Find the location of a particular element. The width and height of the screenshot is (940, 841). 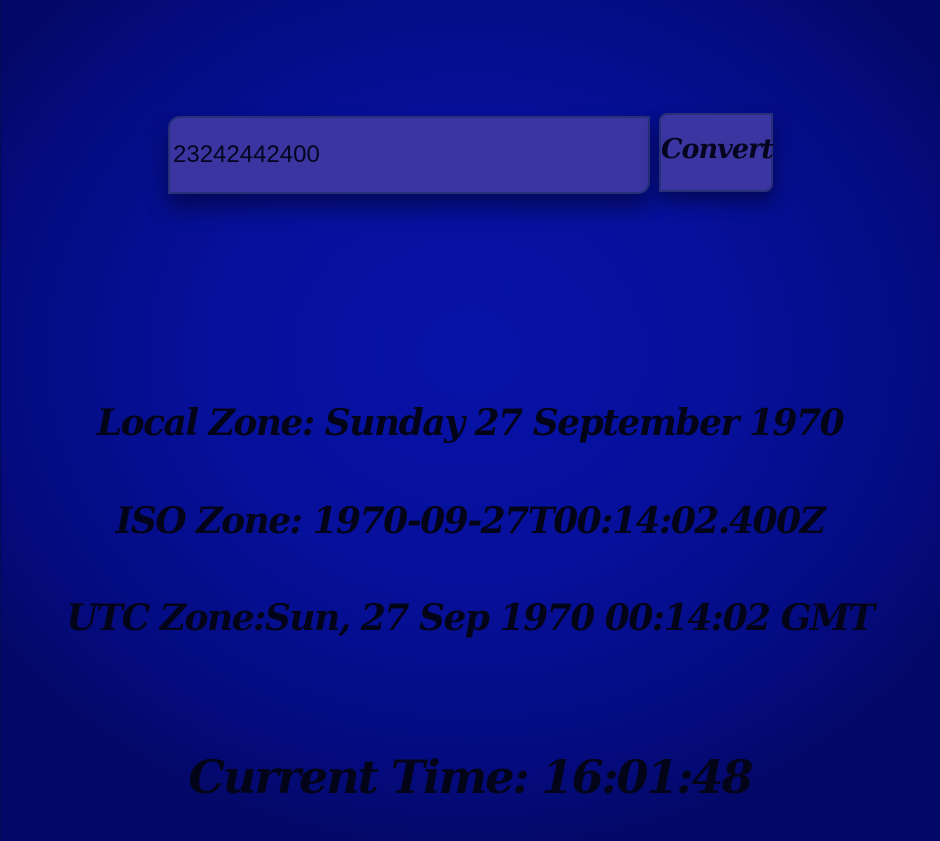

timestamp-input is located at coordinates (409, 155).